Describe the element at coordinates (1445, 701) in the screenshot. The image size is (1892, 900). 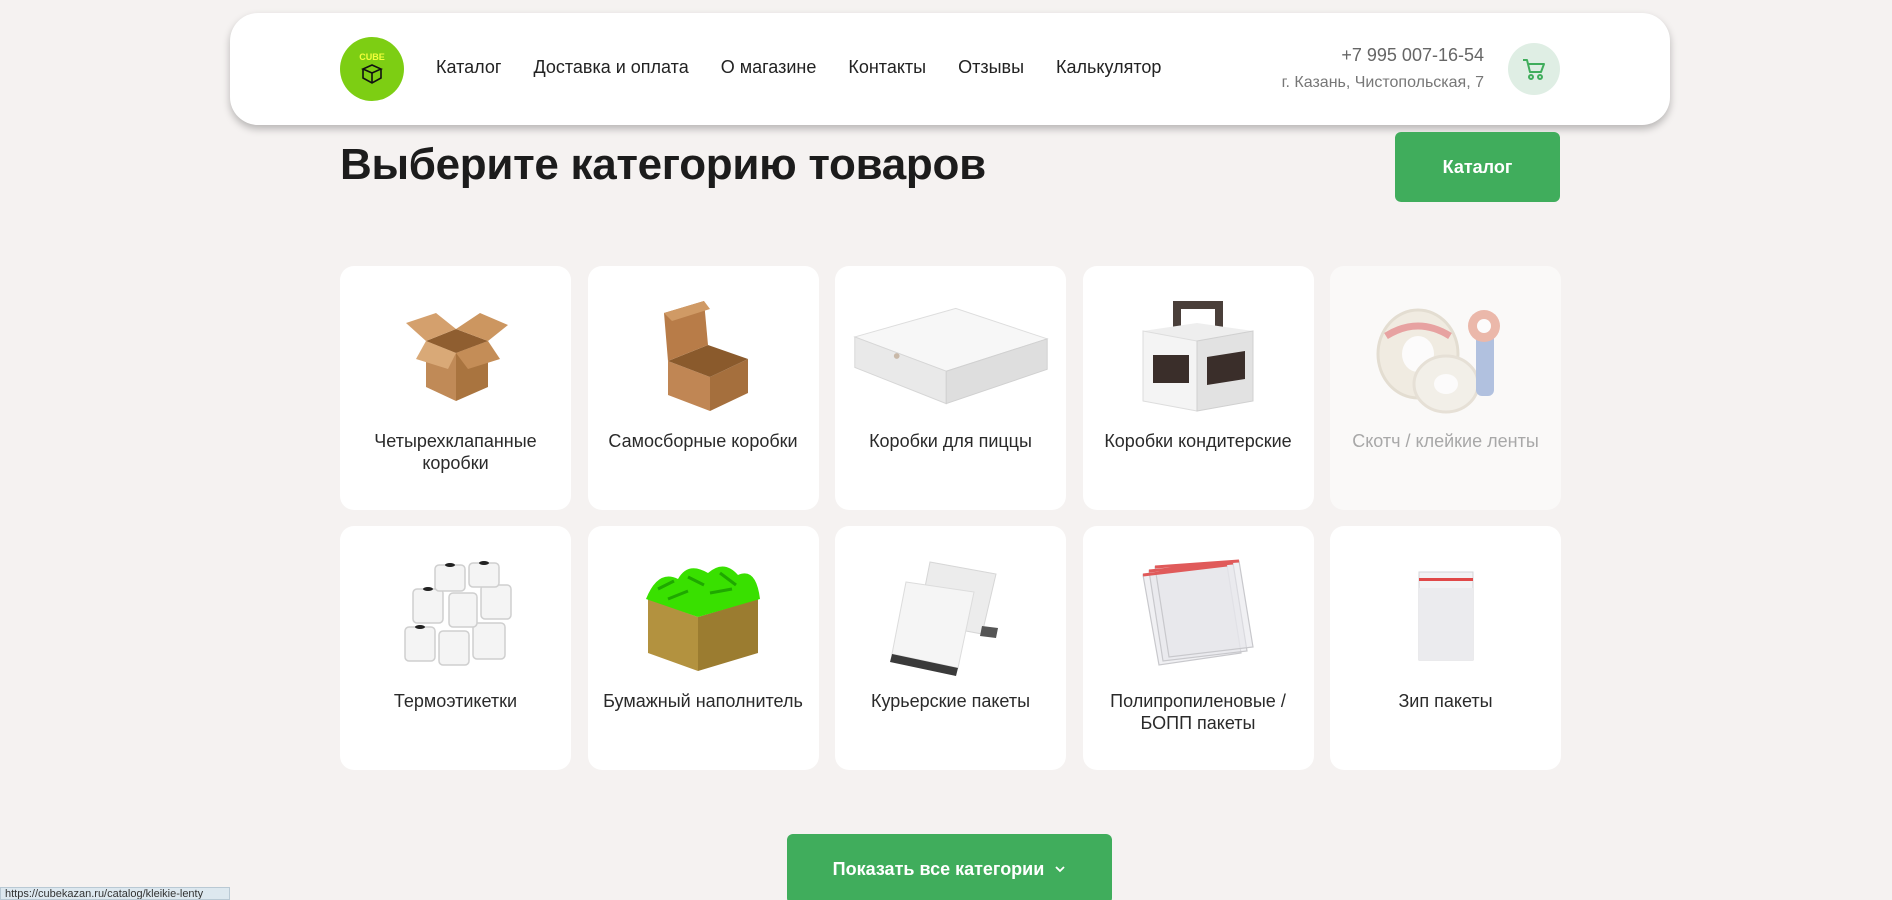
I see `category-label: Зип пакеты` at that location.